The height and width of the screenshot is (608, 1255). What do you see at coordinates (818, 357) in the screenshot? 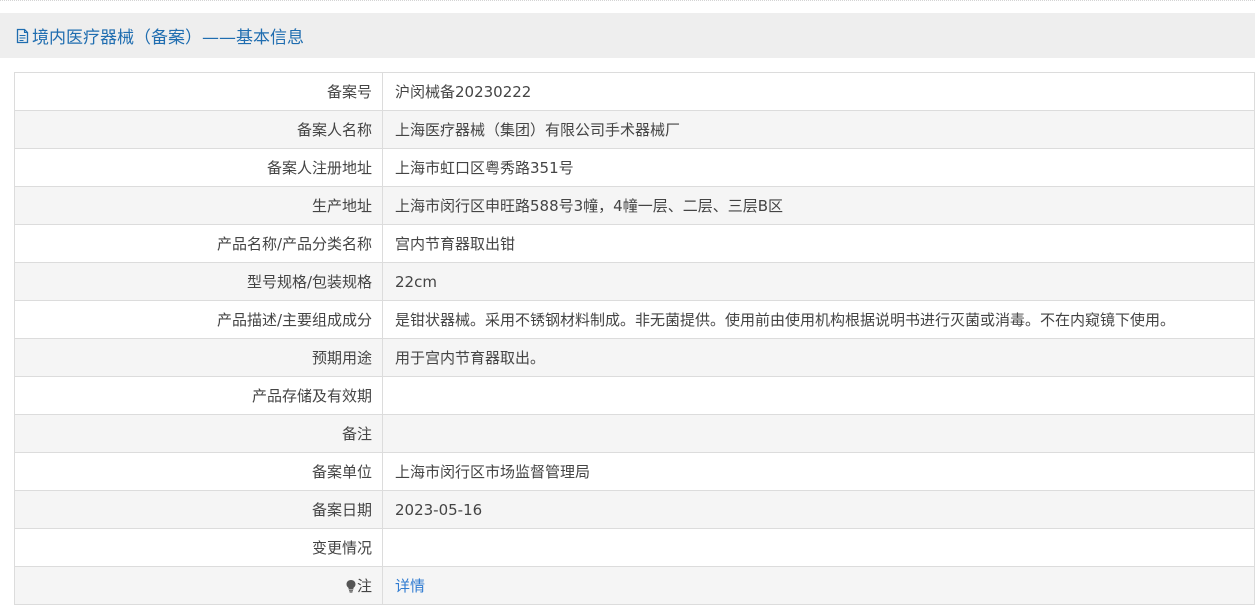
I see `row-value: 用于宫内节育器取出。` at bounding box center [818, 357].